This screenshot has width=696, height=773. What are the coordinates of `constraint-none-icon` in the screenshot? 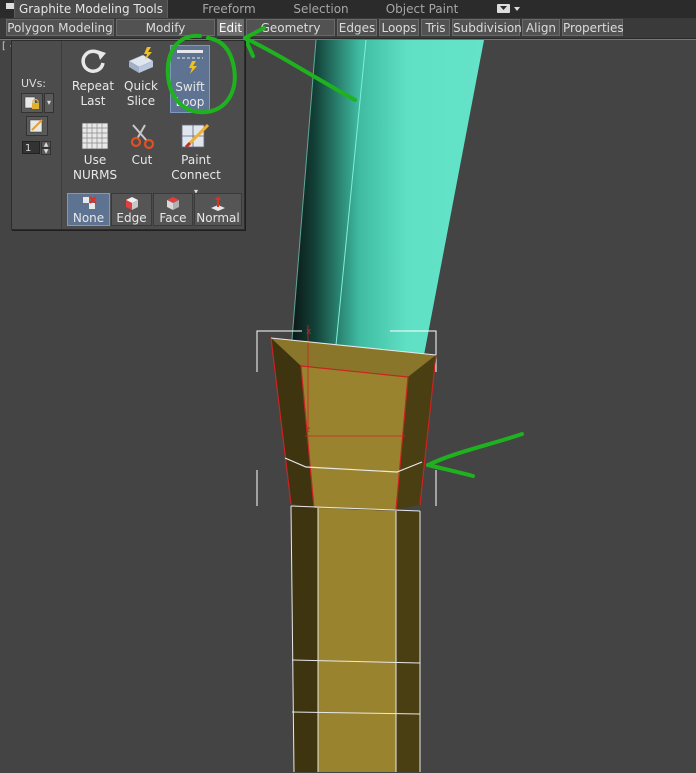 It's located at (89, 202).